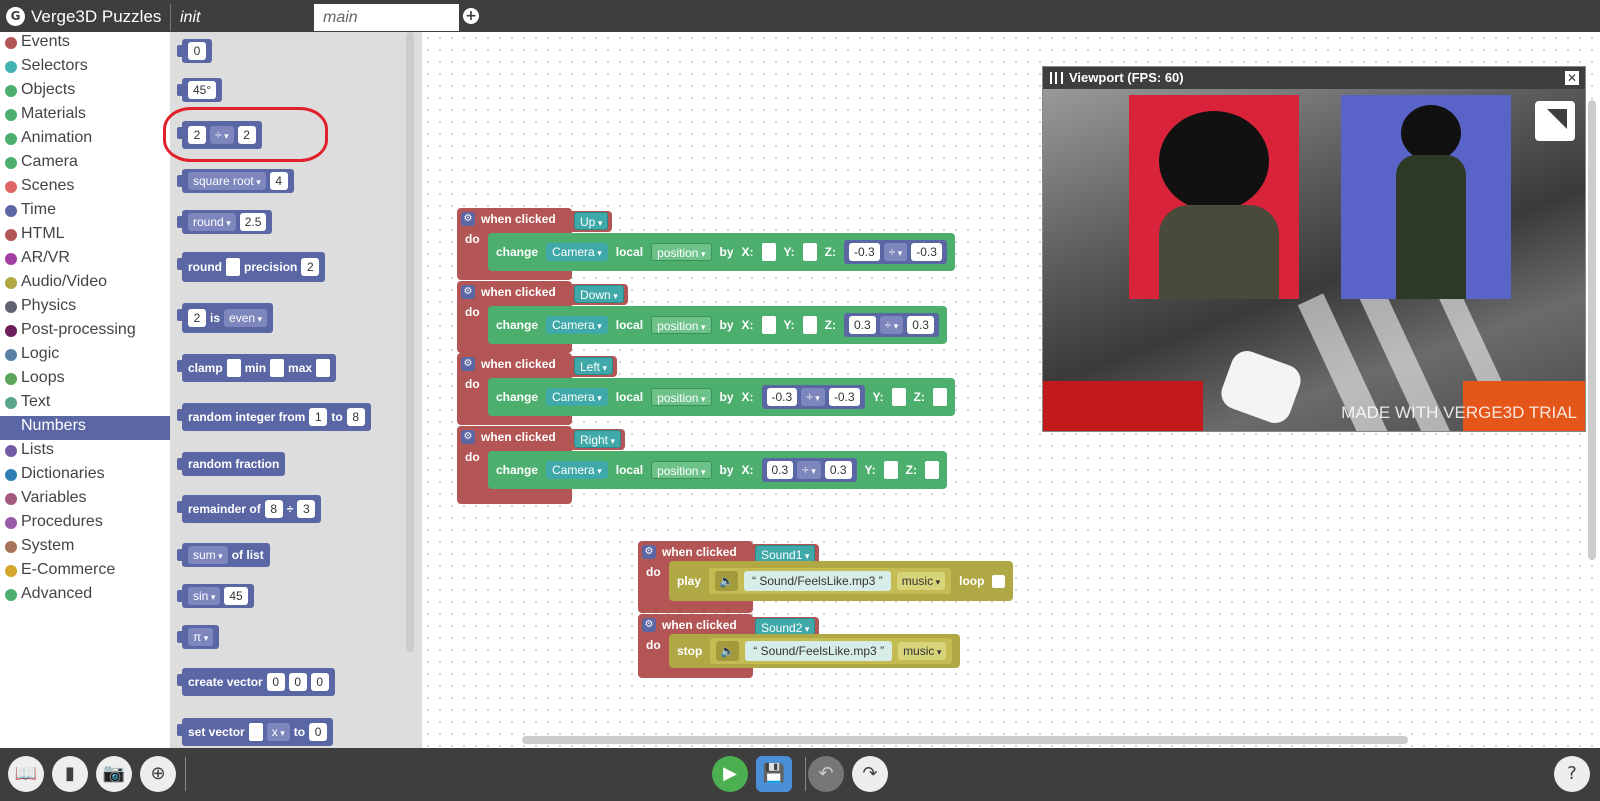  I want to click on category-html: HTML, so click(85, 236).